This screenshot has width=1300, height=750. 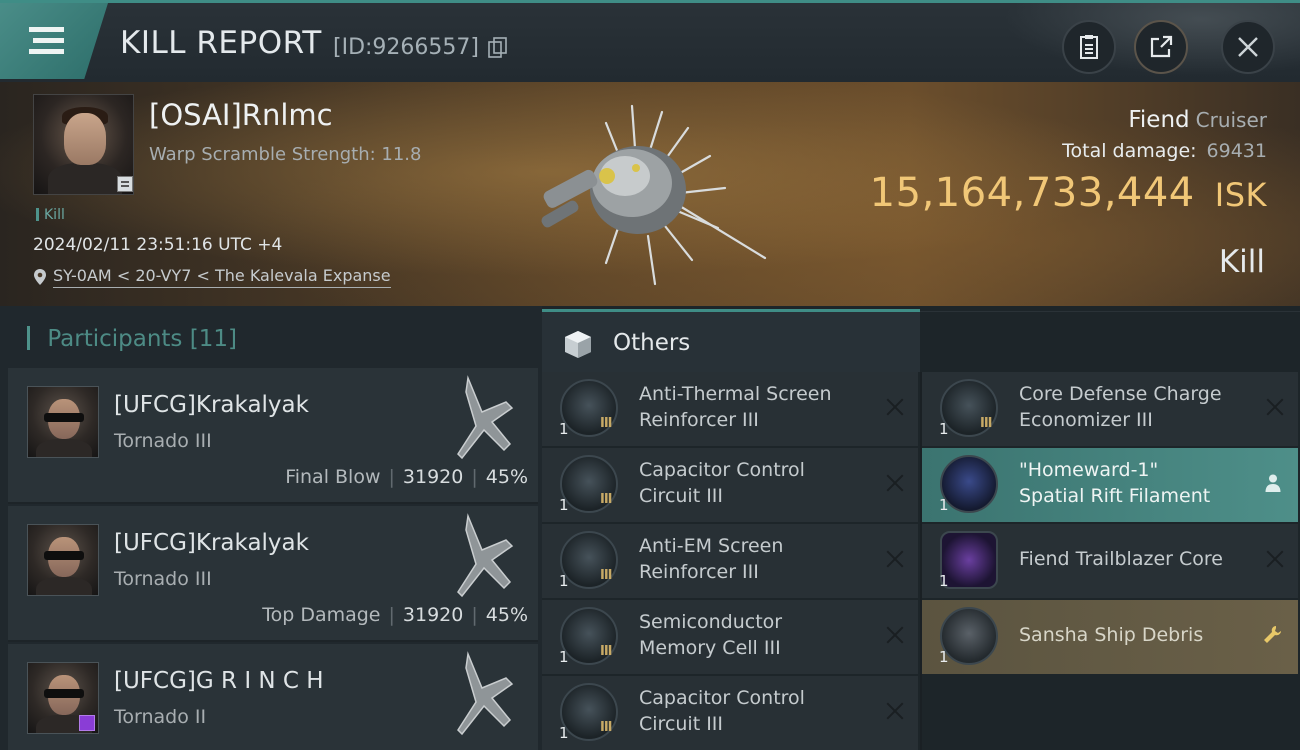 I want to click on participant-role: Top Damage, so click(x=321, y=615).